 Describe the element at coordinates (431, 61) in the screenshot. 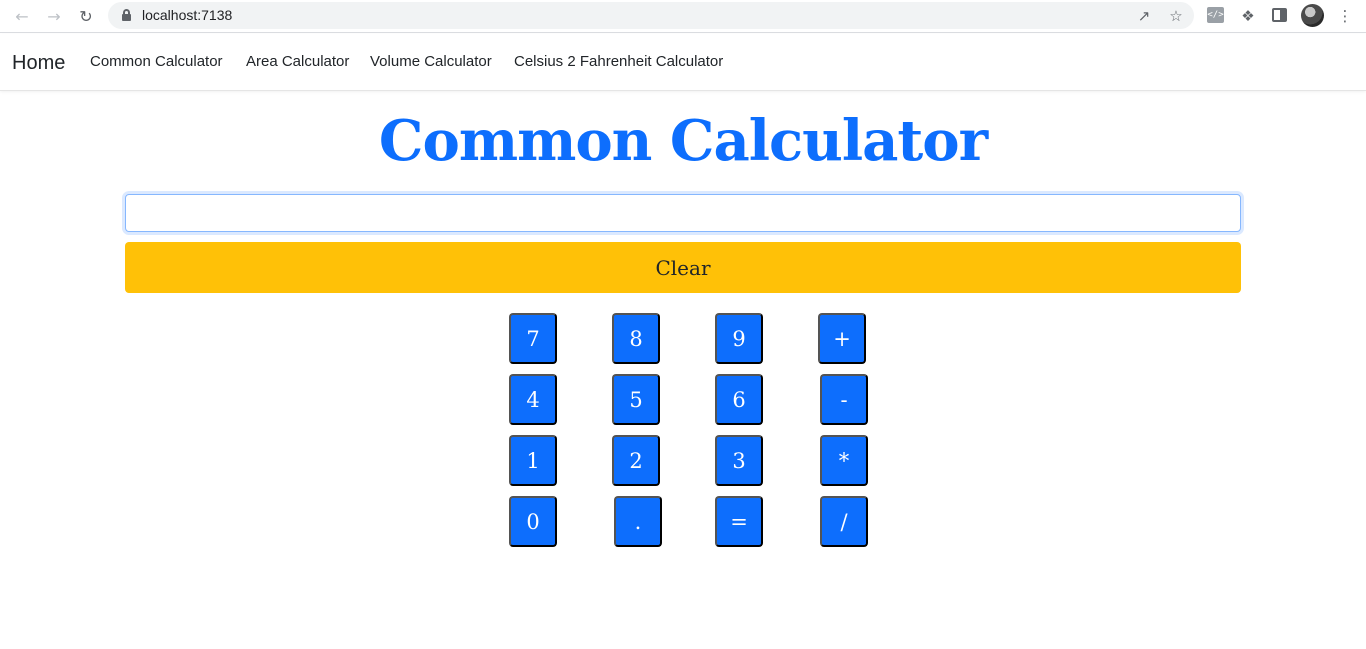

I see `nav-link-volume-calculator: Volume Calculator` at that location.